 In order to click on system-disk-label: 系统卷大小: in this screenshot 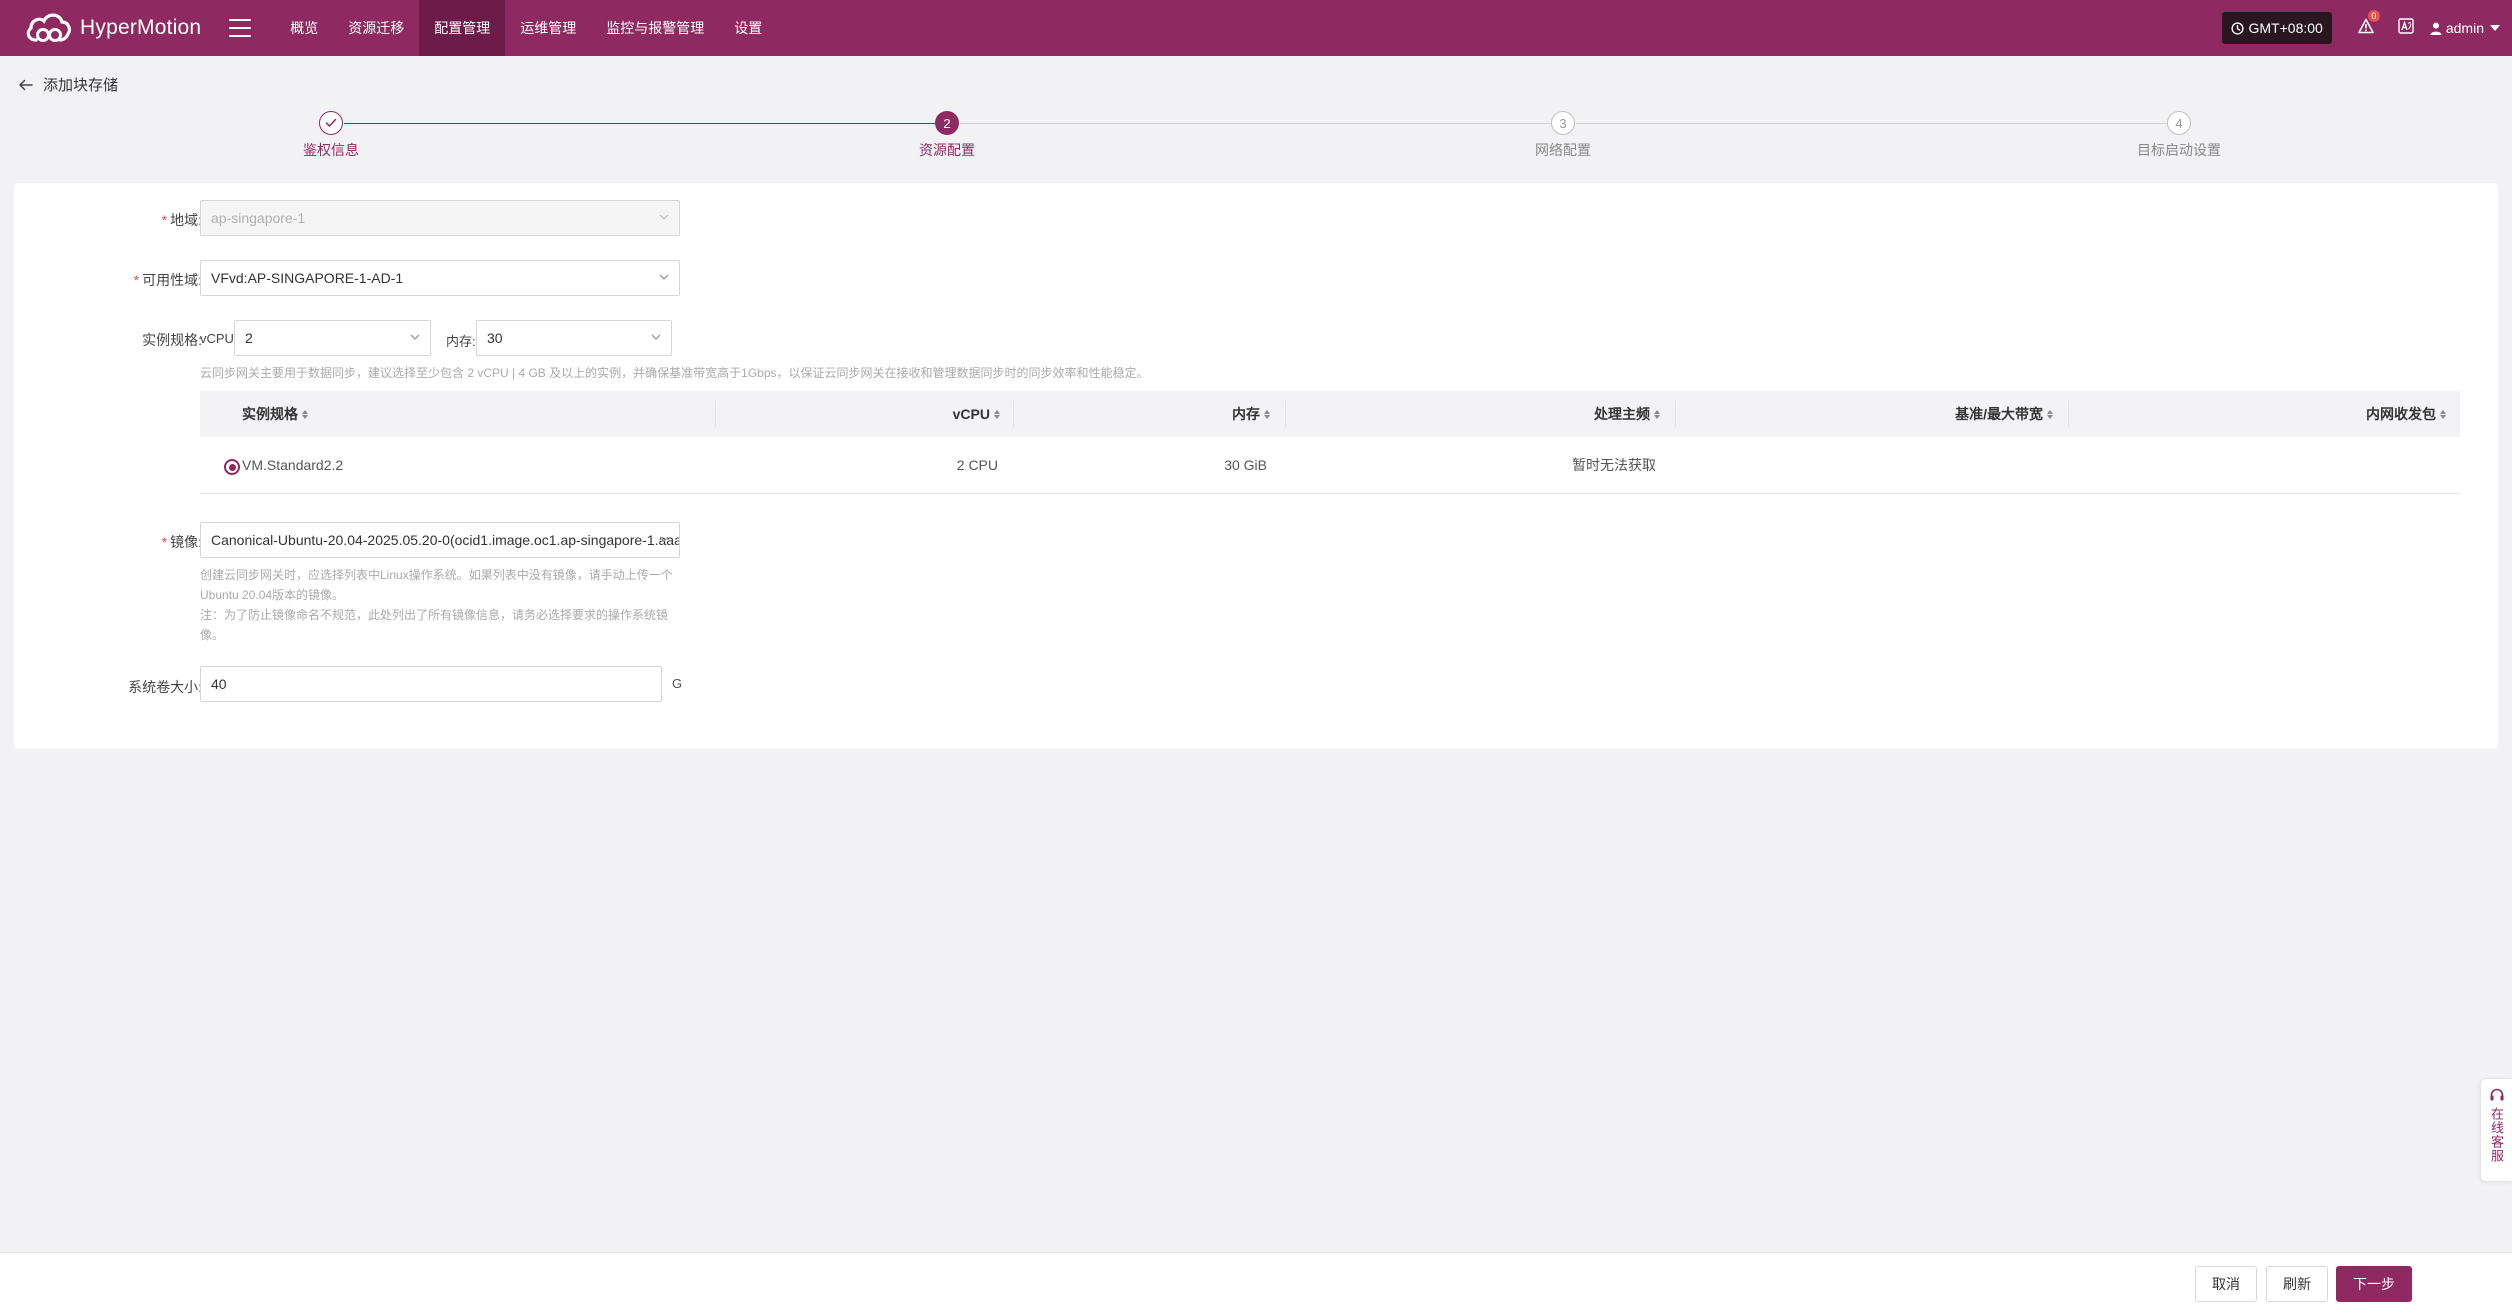, I will do `click(165, 687)`.